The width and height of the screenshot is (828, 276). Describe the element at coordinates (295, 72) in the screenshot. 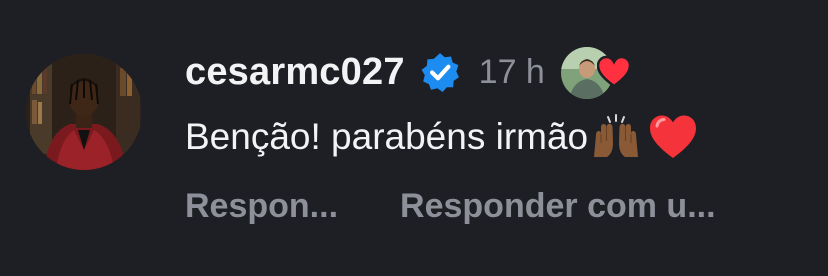

I see `username: cesarmc027` at that location.